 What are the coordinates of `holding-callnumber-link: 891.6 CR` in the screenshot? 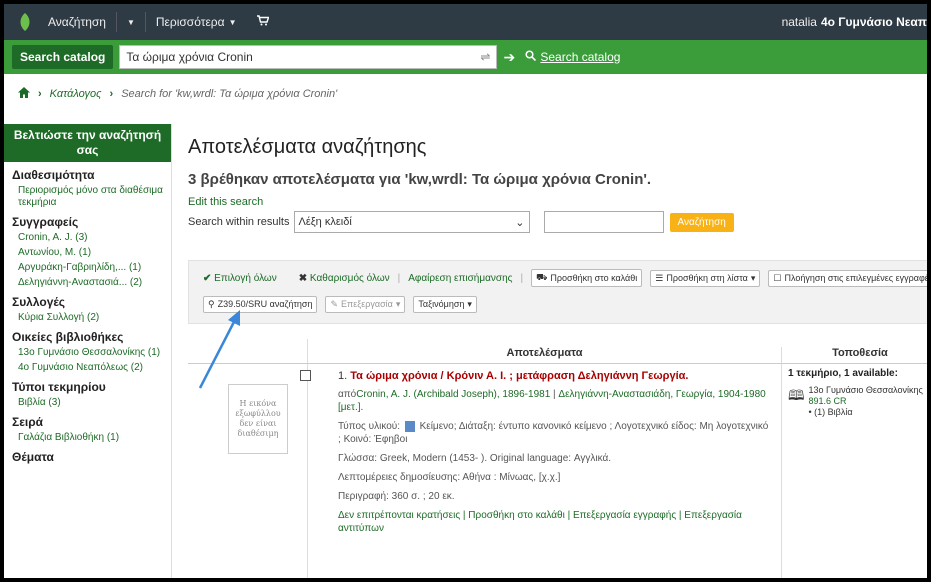 It's located at (828, 401).